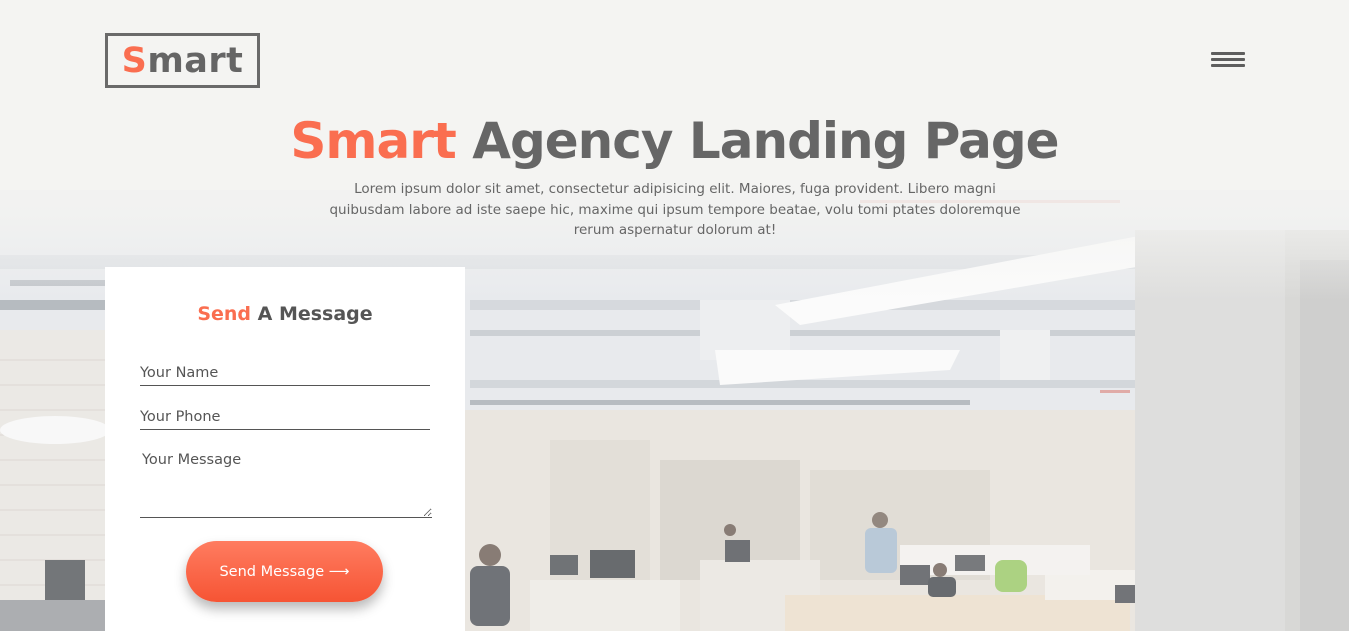 This screenshot has width=1349, height=631. I want to click on form-title: Send A Message, so click(285, 314).